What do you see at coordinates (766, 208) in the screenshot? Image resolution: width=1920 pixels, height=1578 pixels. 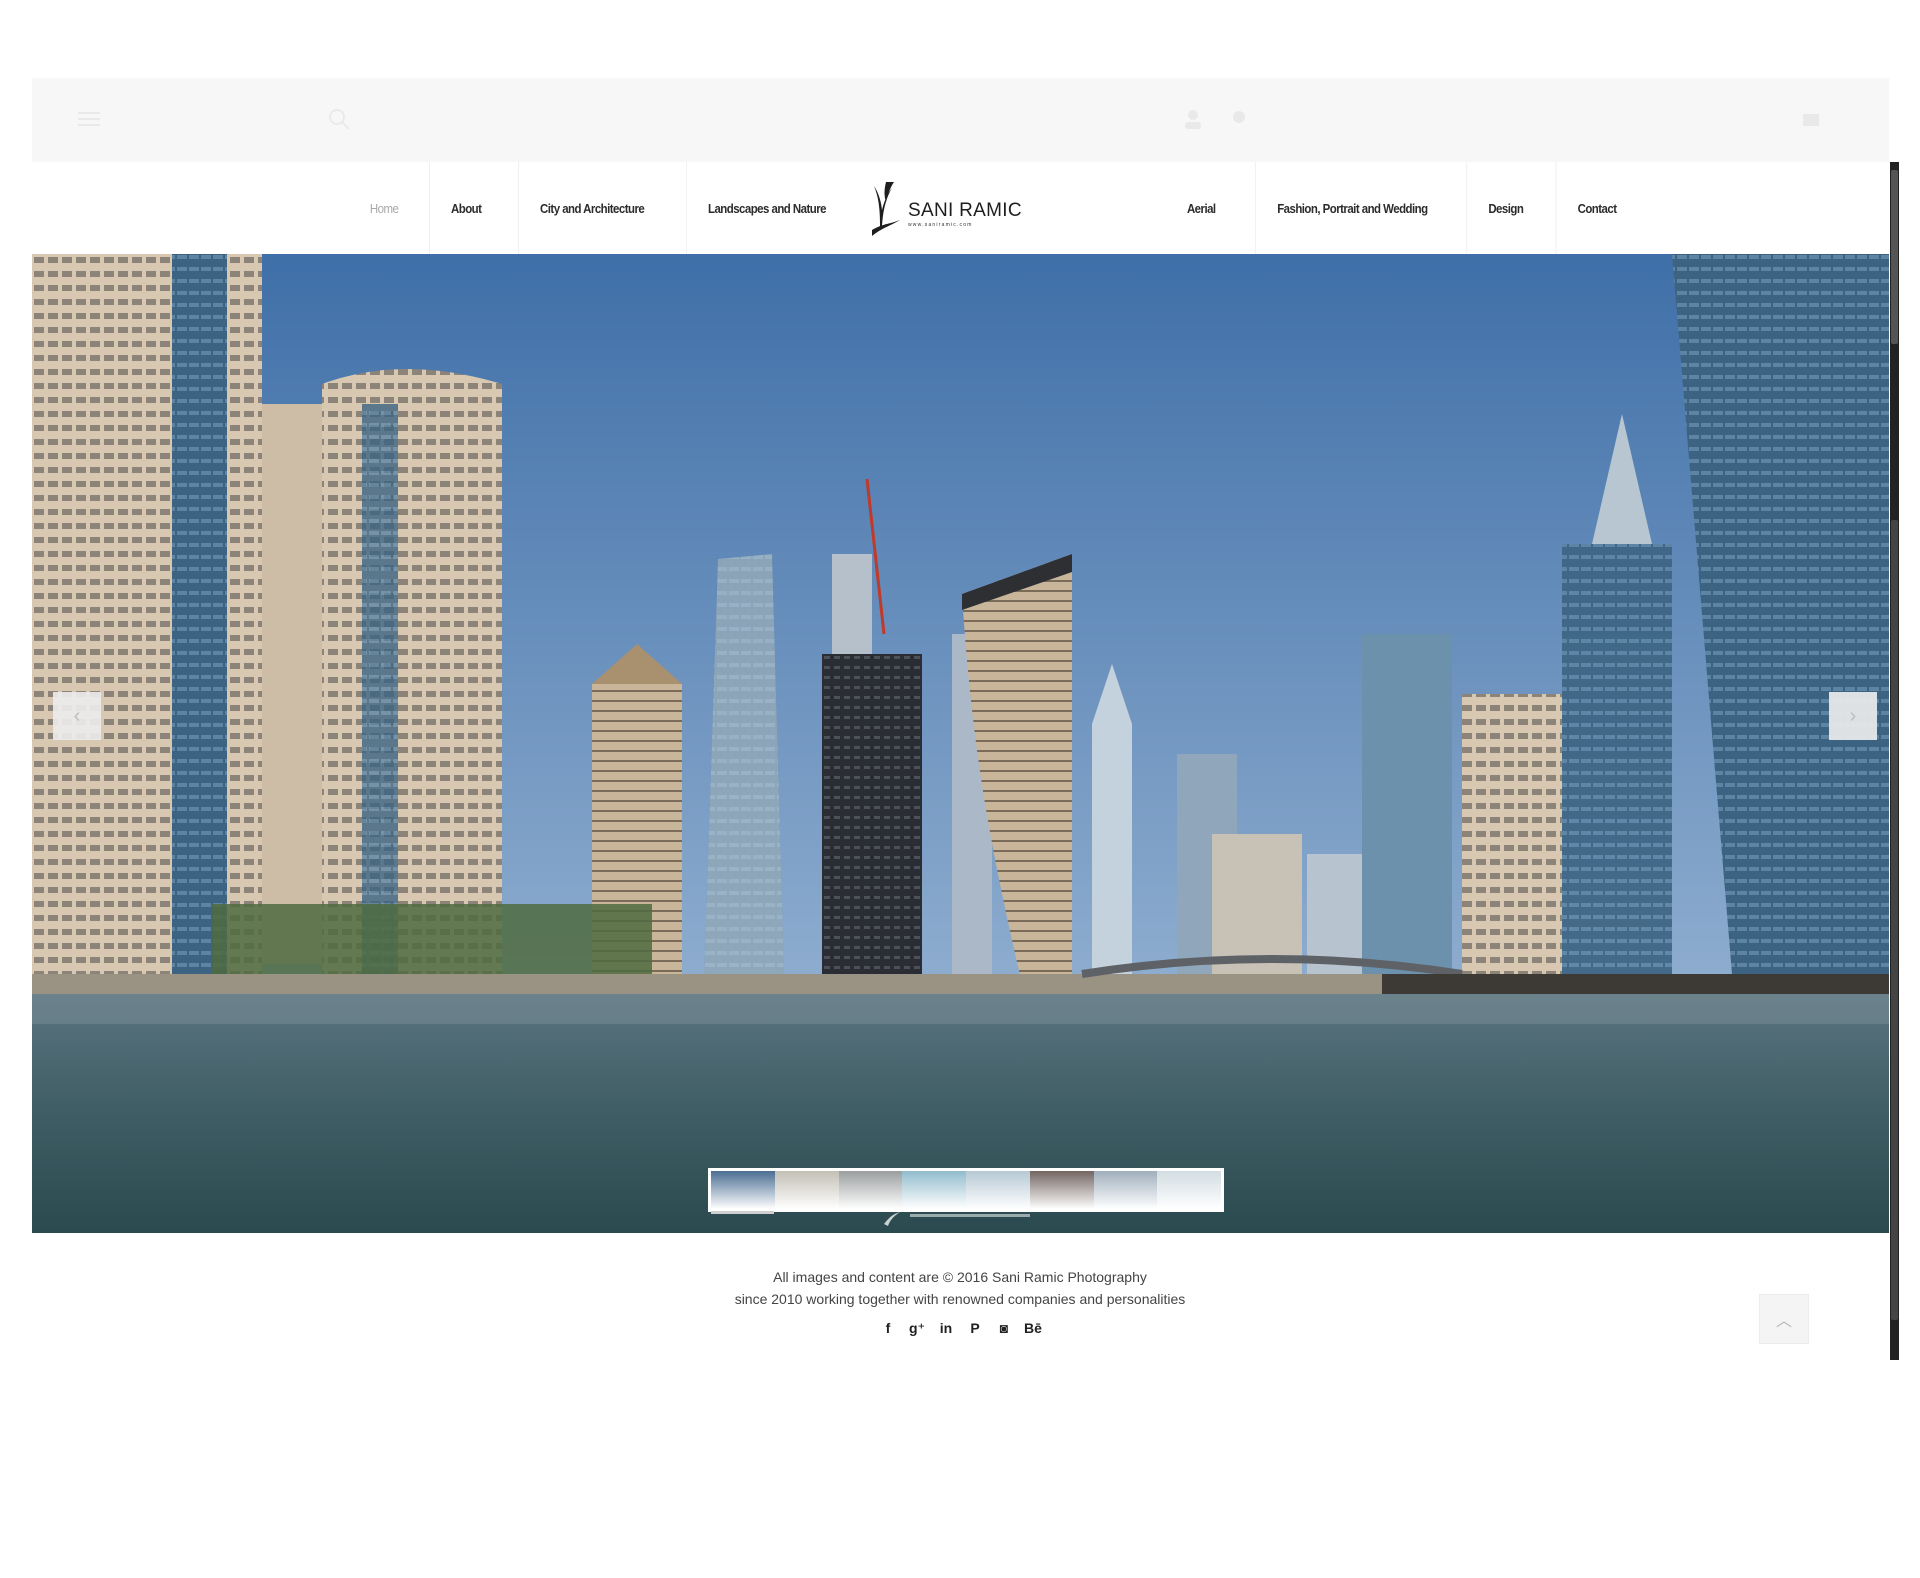 I see `nav-item-landscapes-nature: Landscapes and Nature` at bounding box center [766, 208].